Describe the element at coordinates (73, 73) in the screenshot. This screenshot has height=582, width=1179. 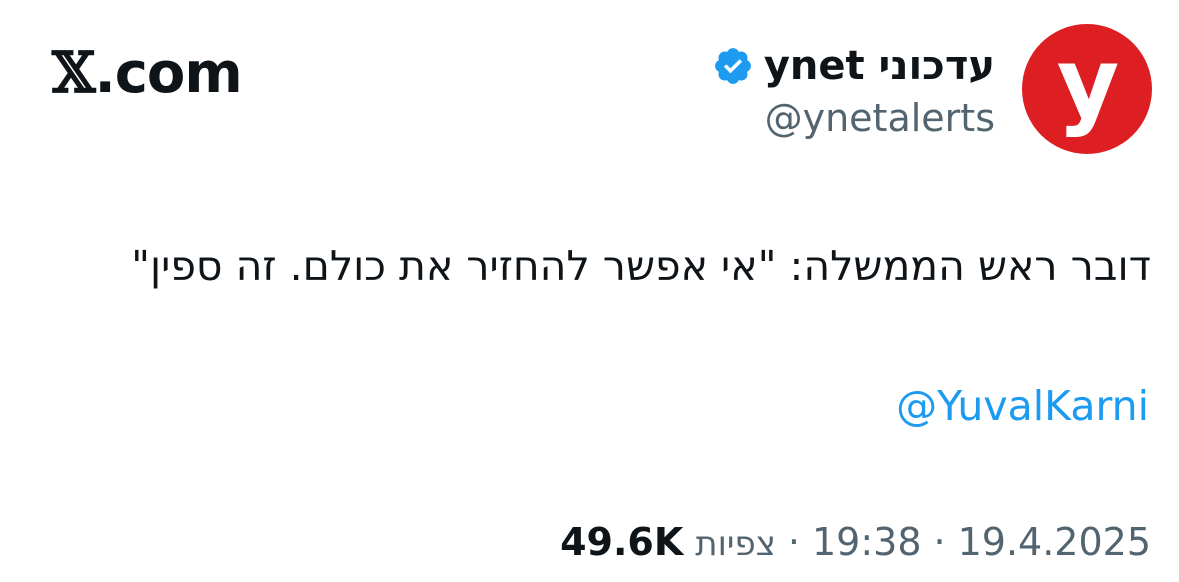
I see `x-logo-icon: 𝕏` at that location.